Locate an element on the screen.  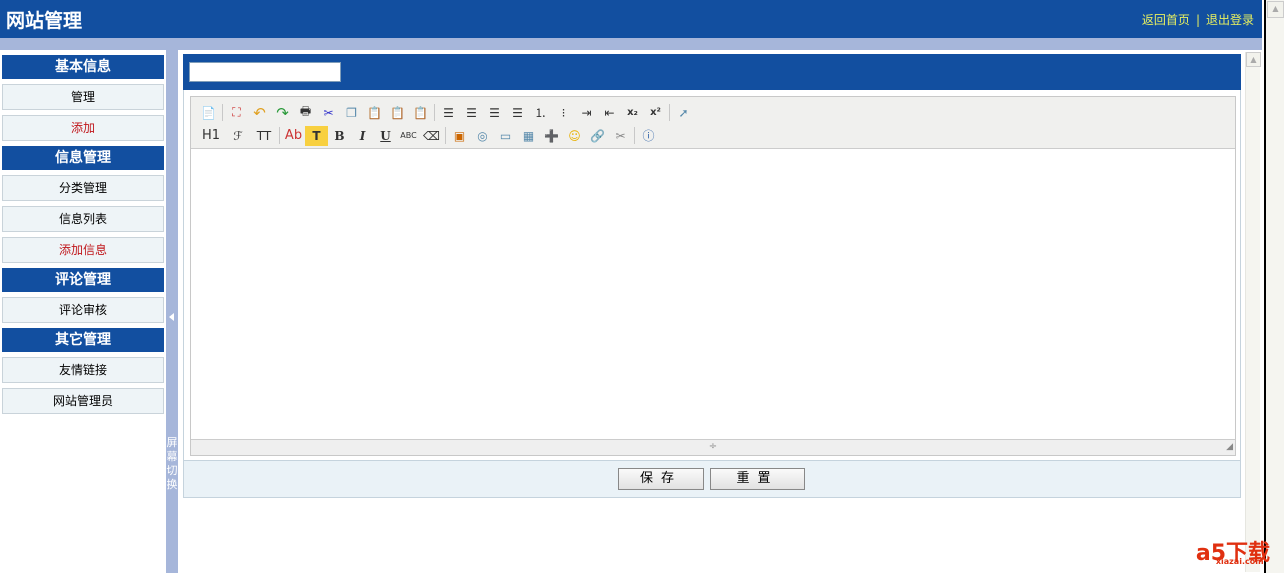
font-size-dropdown: TT is located at coordinates (264, 136).